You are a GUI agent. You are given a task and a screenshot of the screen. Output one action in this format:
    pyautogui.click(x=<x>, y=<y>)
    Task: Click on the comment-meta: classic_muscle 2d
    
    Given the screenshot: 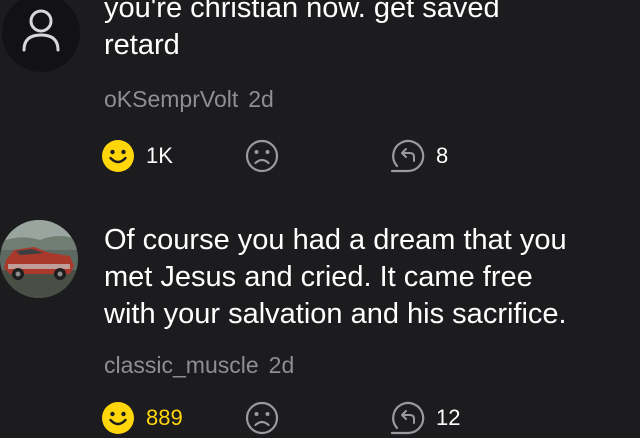 What is the action you would take?
    pyautogui.click(x=199, y=365)
    